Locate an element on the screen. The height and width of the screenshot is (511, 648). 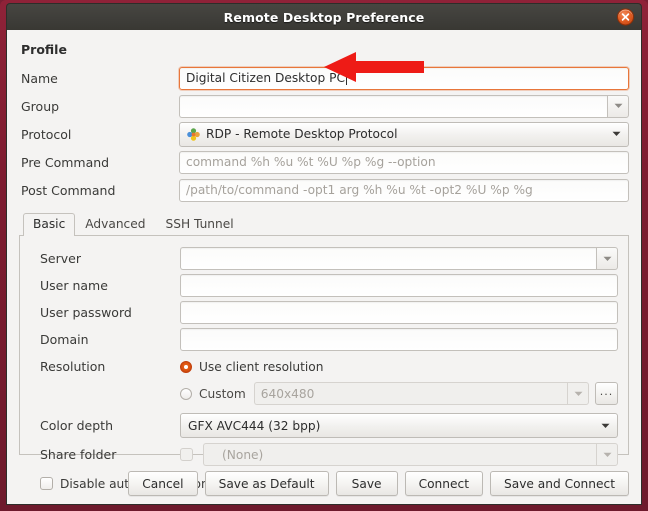
protocol-value: RDP - Remote Desktop Protocol is located at coordinates (302, 134).